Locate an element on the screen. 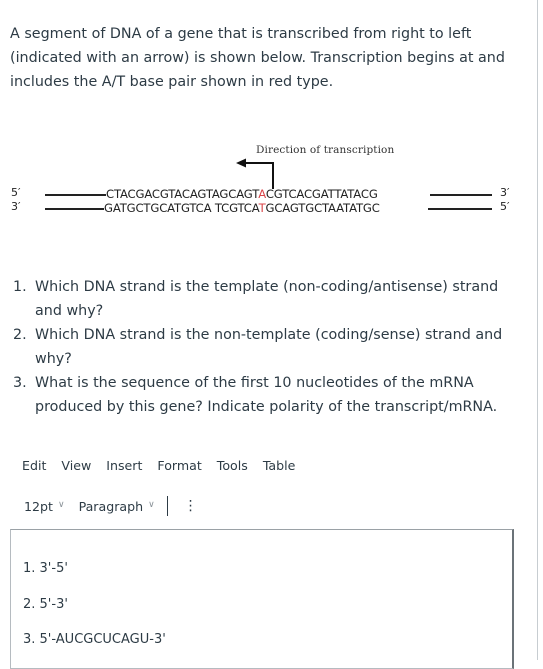 The image size is (543, 669). top-strand-left-end: 5′ is located at coordinates (16, 192).